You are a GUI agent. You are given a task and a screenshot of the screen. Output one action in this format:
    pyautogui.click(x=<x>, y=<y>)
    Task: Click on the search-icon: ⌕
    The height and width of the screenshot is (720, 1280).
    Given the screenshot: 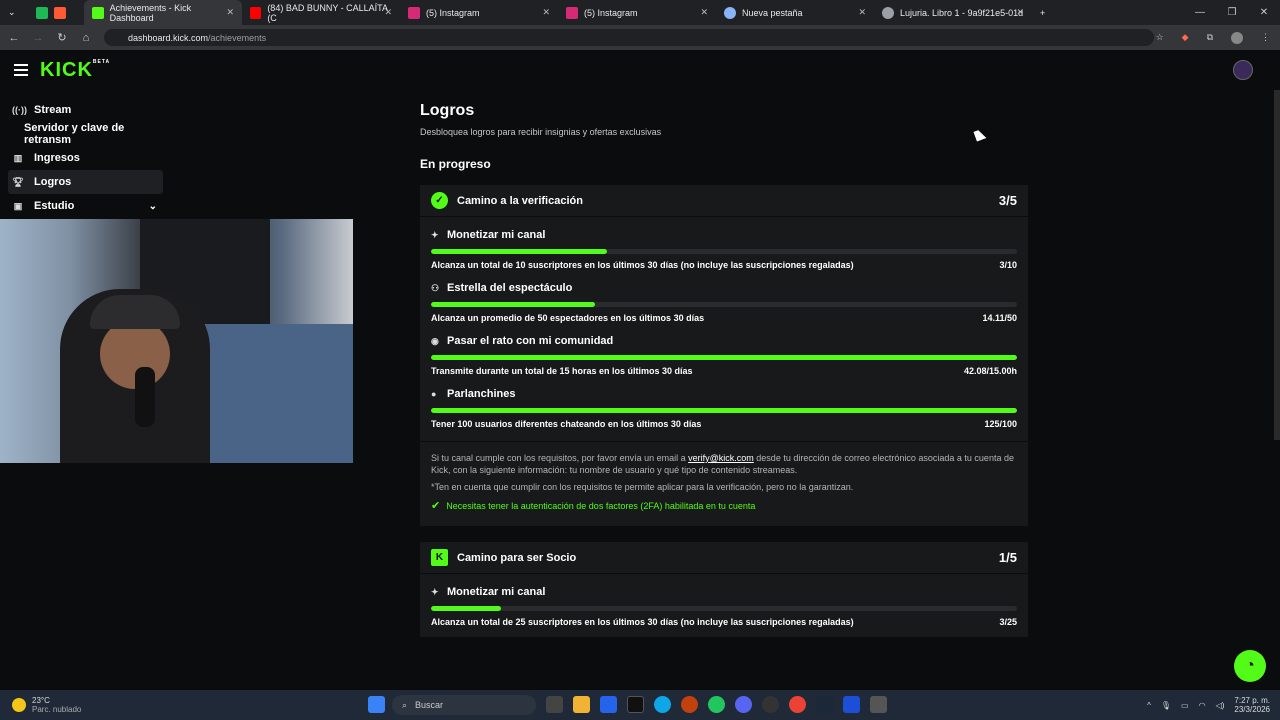 What is the action you would take?
    pyautogui.click(x=405, y=704)
    